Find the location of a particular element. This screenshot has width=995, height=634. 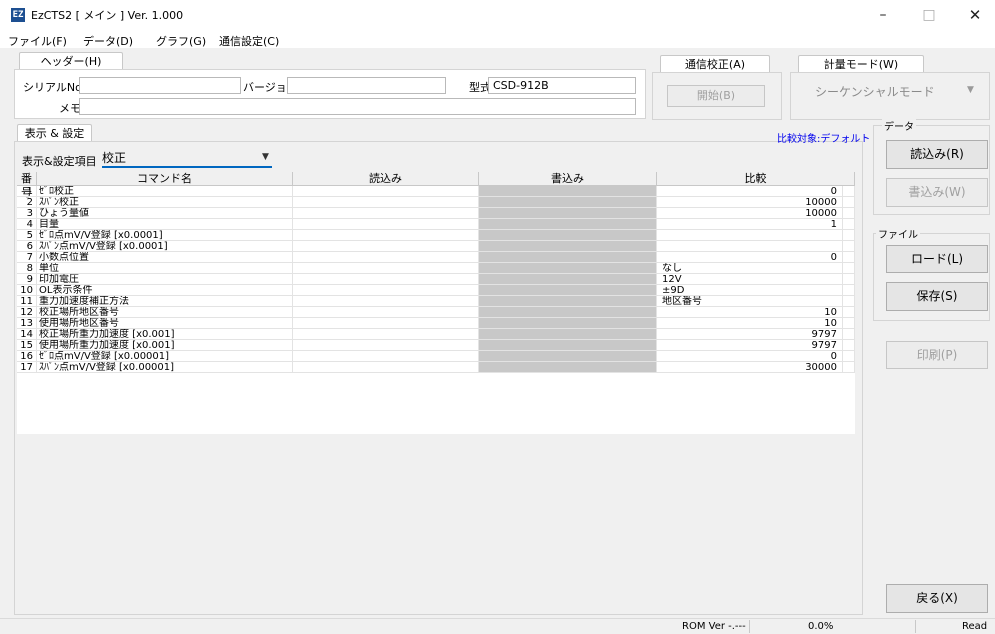

compare-target-link: 比較対象:デフォルト is located at coordinates (823, 137).